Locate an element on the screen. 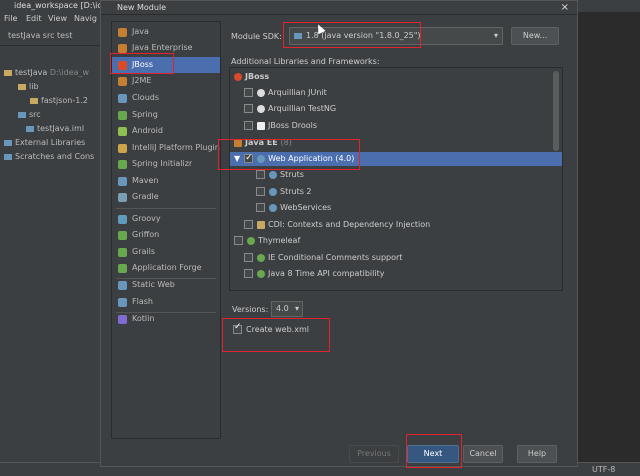  list-item-maven: Maven is located at coordinates (166, 181).